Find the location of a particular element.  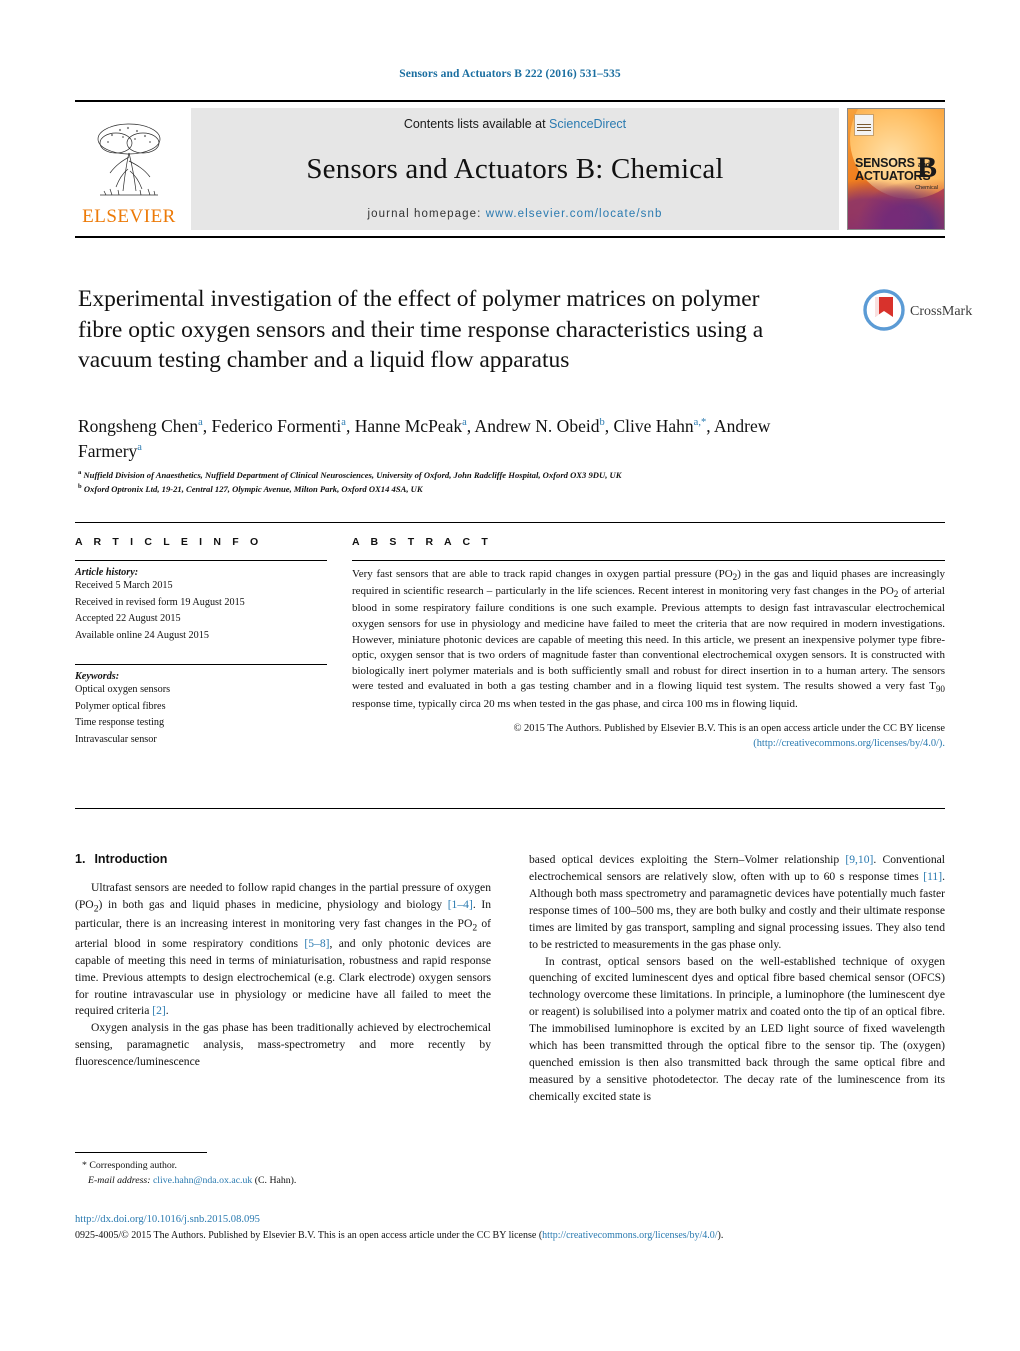

section-number: 1. is located at coordinates (80, 859).